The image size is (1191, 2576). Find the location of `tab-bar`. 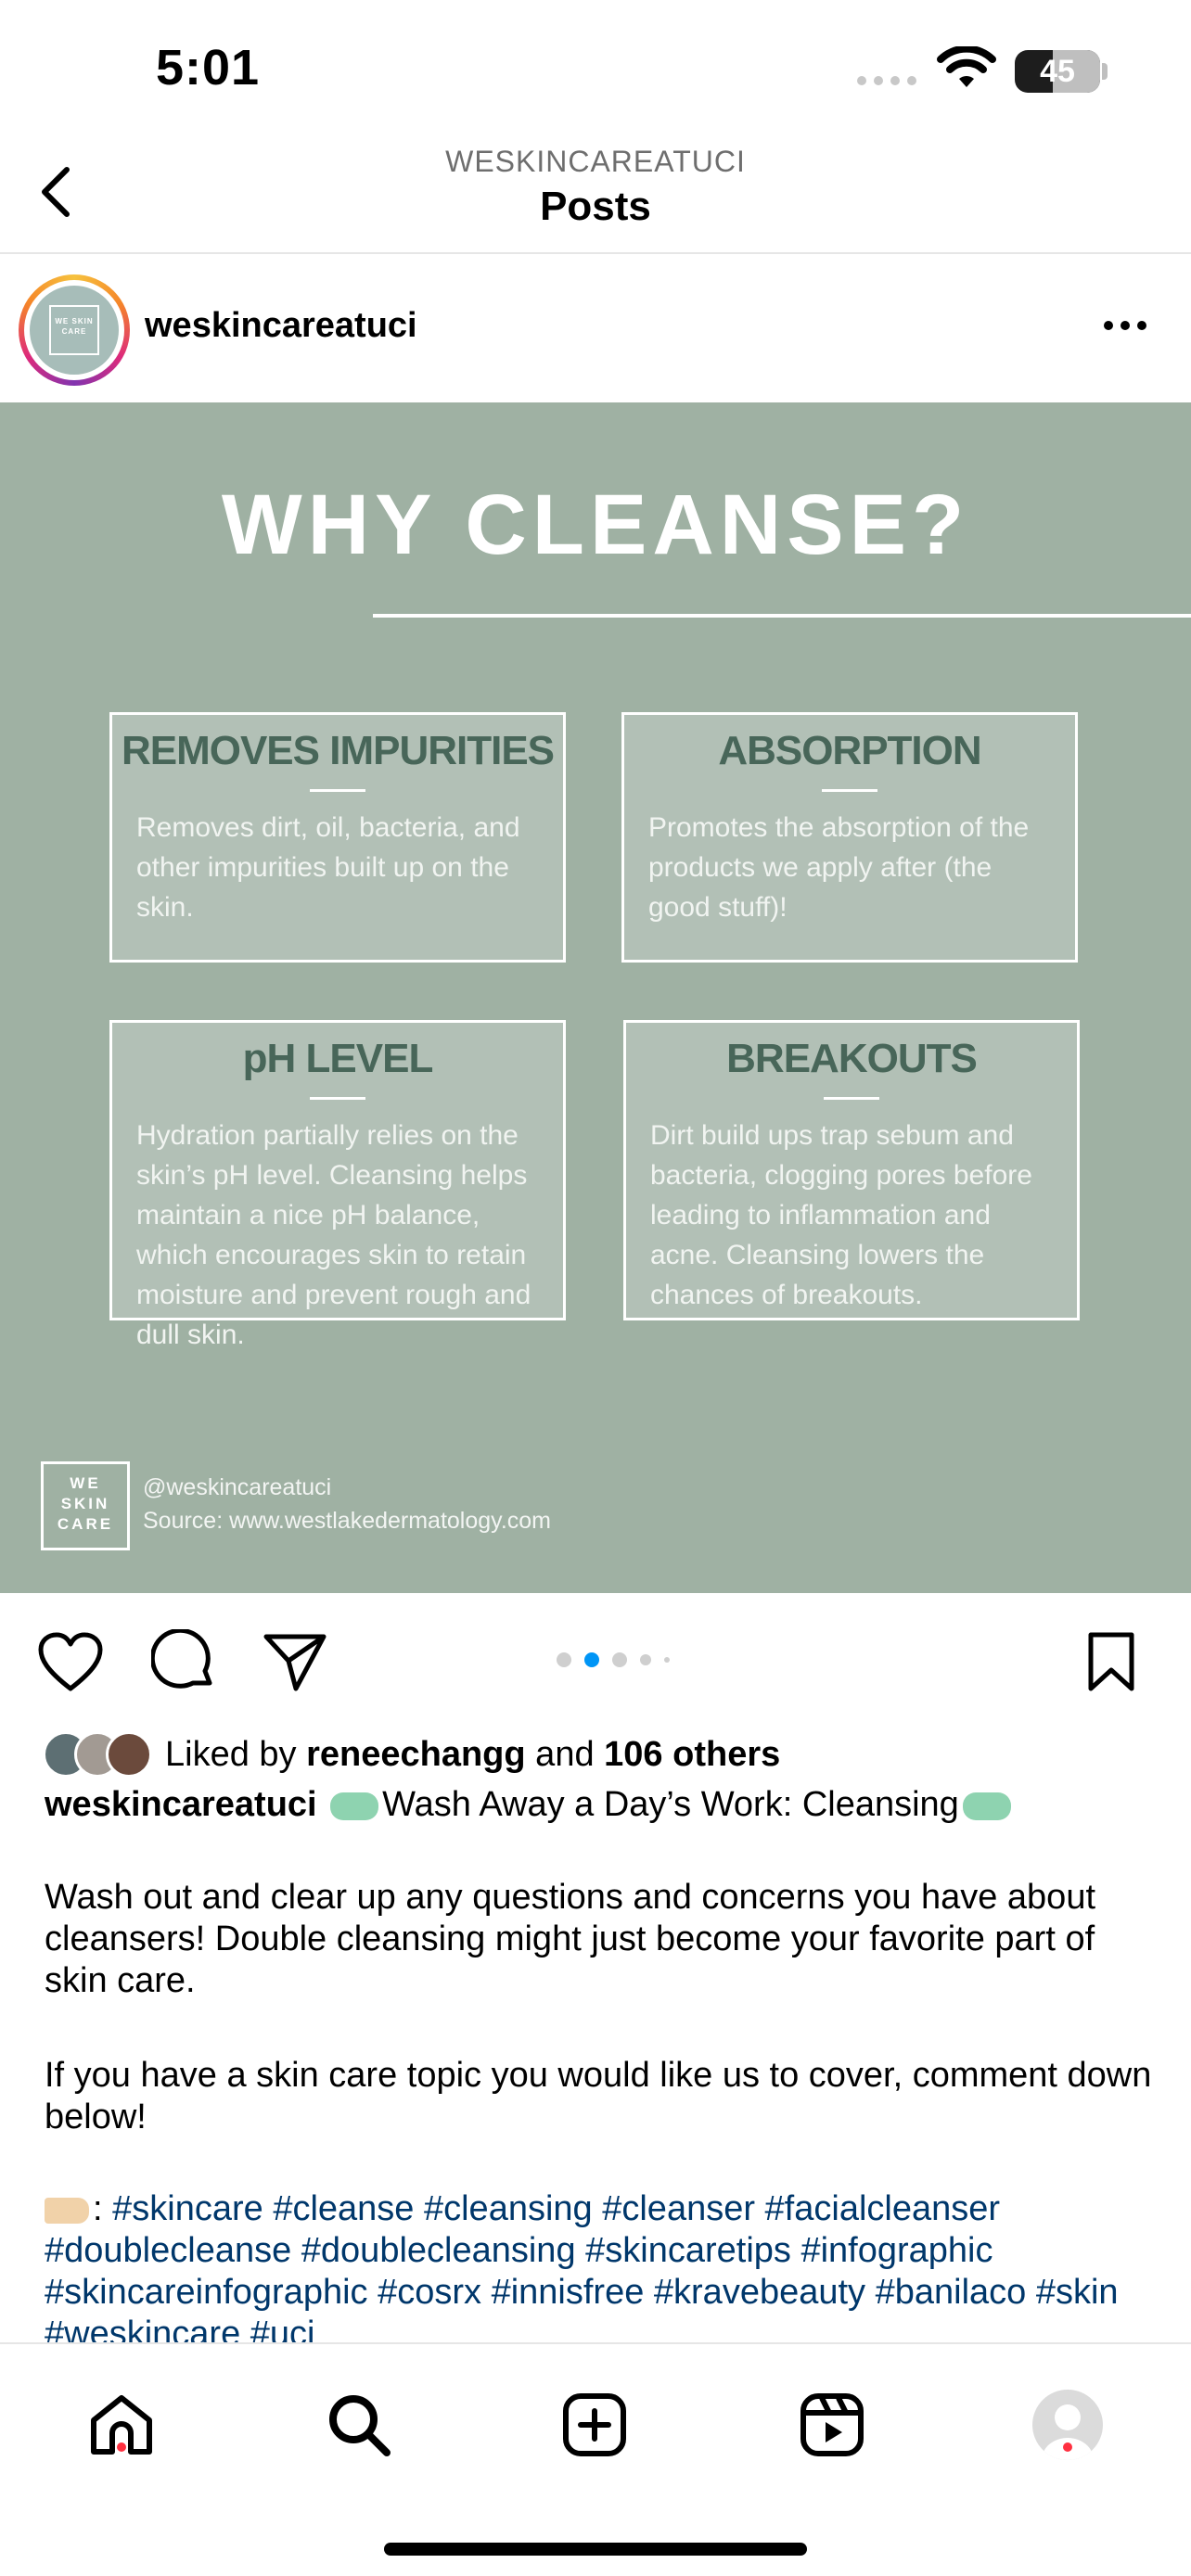

tab-bar is located at coordinates (595, 2459).